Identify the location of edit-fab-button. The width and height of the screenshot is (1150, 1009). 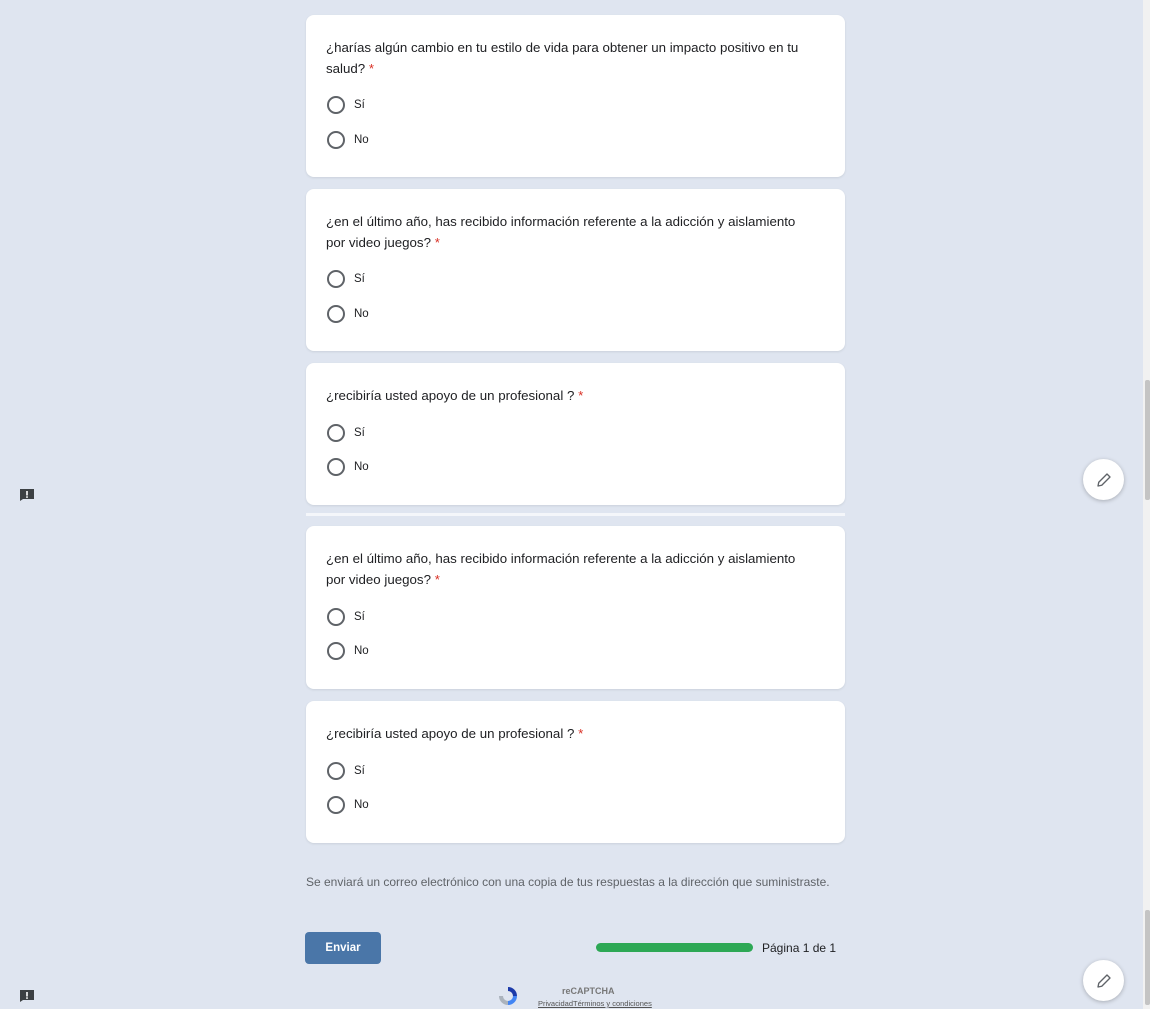
(1103, 479).